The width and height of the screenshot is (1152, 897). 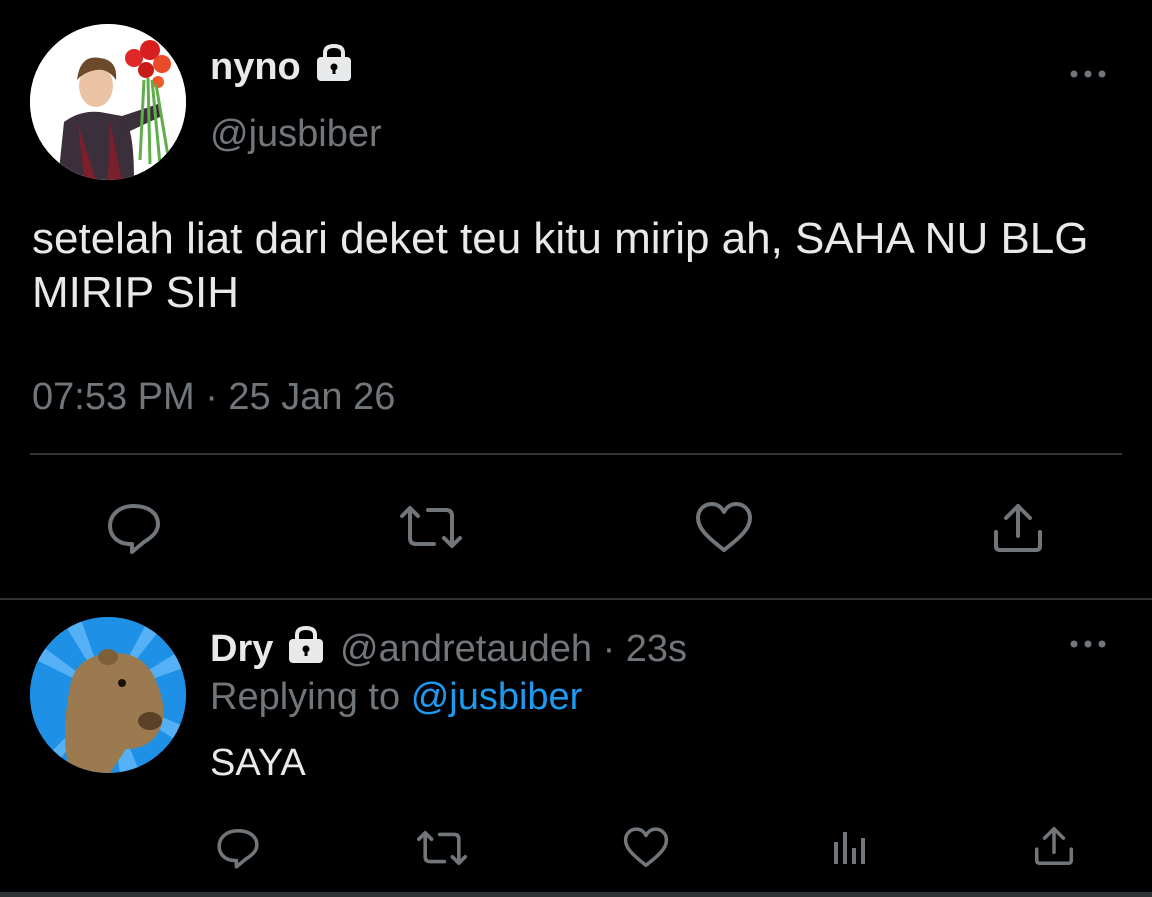 I want to click on replying-to-mention: @jusbiber, so click(x=497, y=697).